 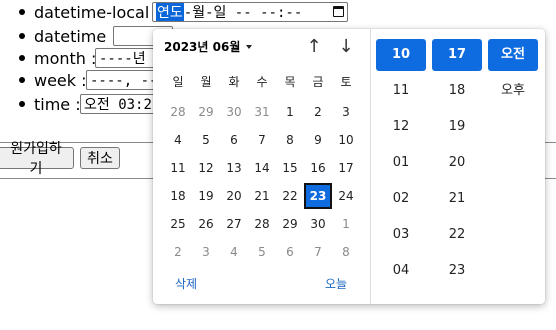 What do you see at coordinates (457, 91) in the screenshot?
I see `minute-option: 18` at bounding box center [457, 91].